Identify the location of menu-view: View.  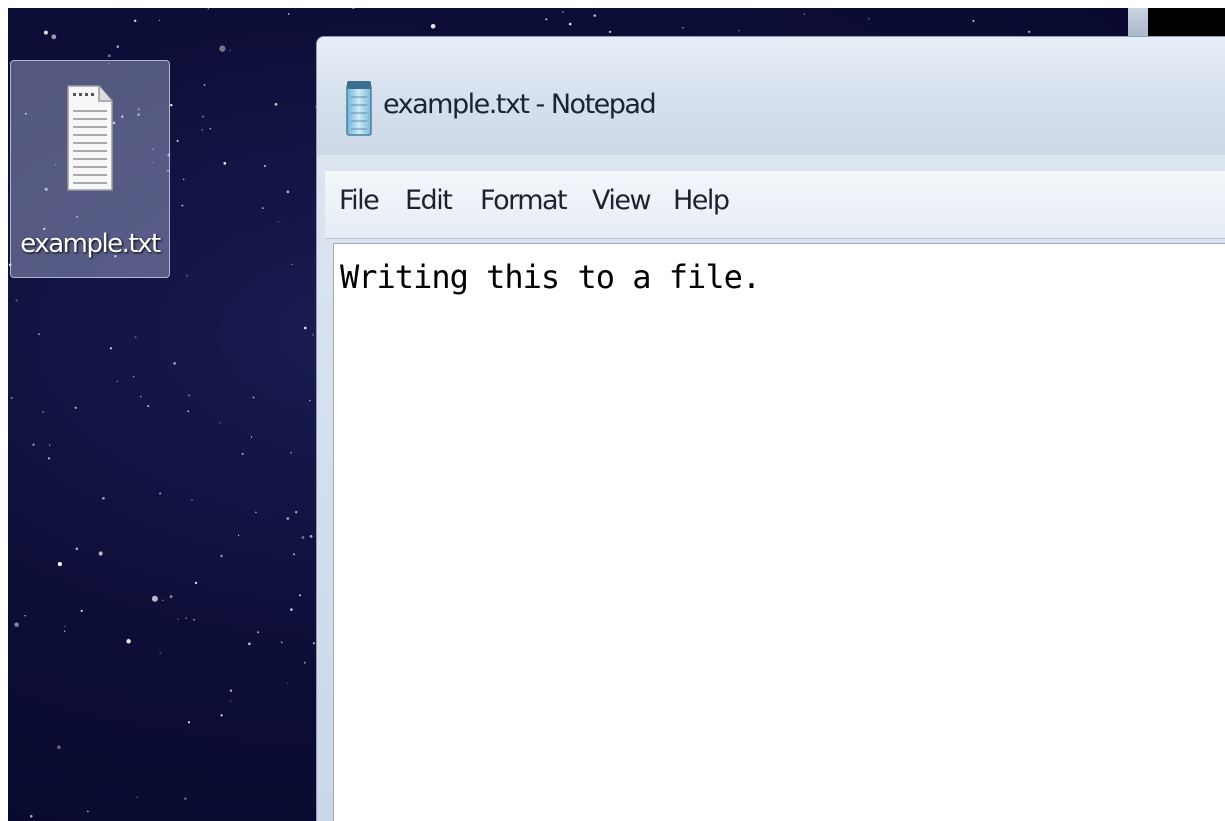
(622, 200).